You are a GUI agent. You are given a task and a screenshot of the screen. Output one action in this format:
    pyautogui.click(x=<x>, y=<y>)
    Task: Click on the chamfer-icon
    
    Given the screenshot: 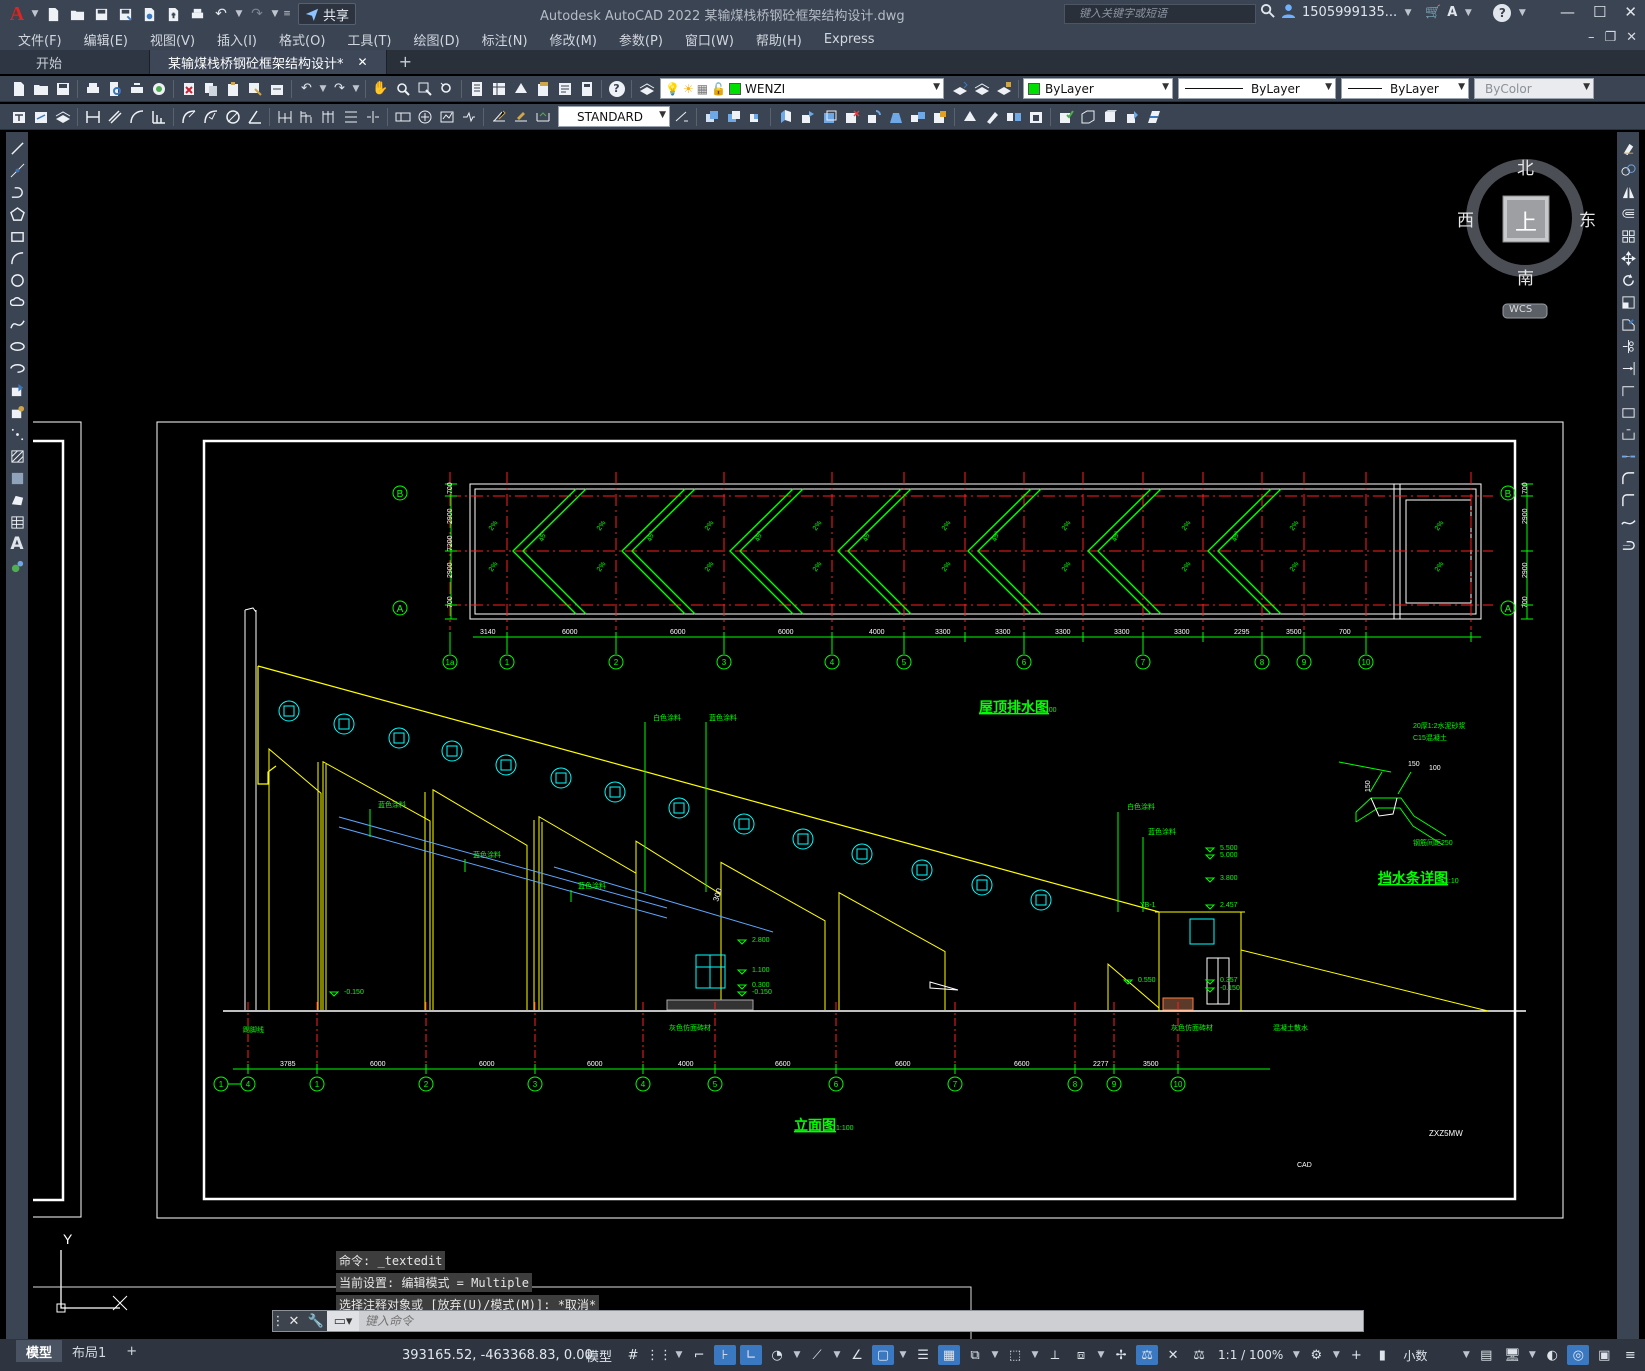 What is the action you would take?
    pyautogui.click(x=1628, y=456)
    